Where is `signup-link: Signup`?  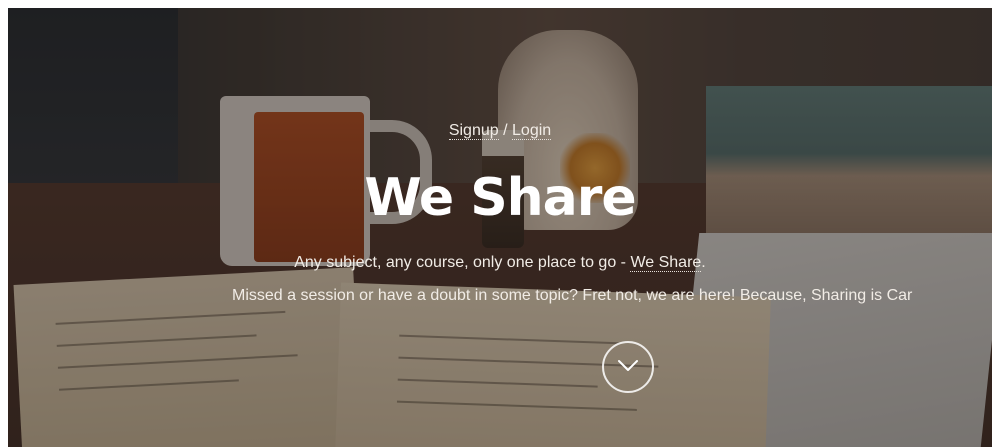 signup-link: Signup is located at coordinates (473, 131).